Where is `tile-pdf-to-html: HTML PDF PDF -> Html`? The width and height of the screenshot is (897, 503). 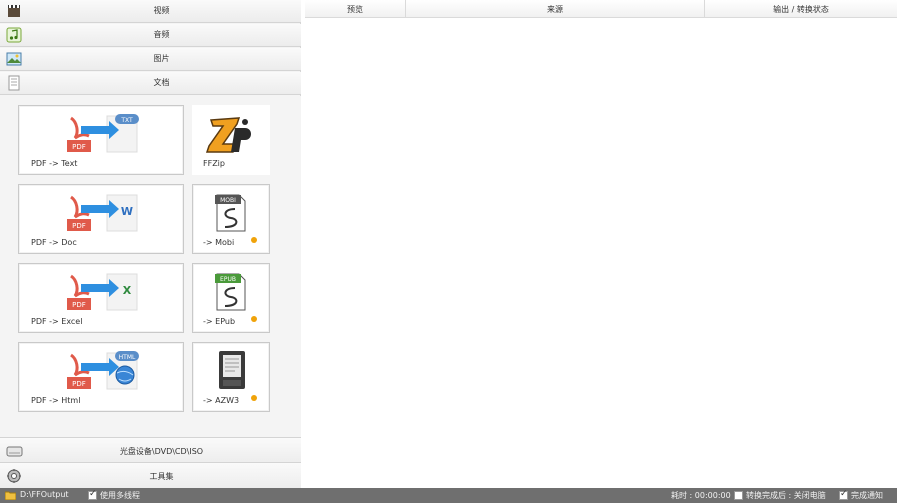
tile-pdf-to-html: HTML PDF PDF -> Html is located at coordinates (101, 377).